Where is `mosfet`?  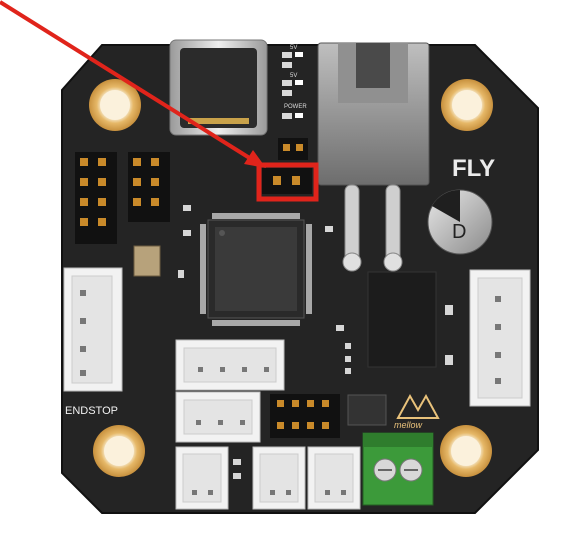 mosfet is located at coordinates (367, 410).